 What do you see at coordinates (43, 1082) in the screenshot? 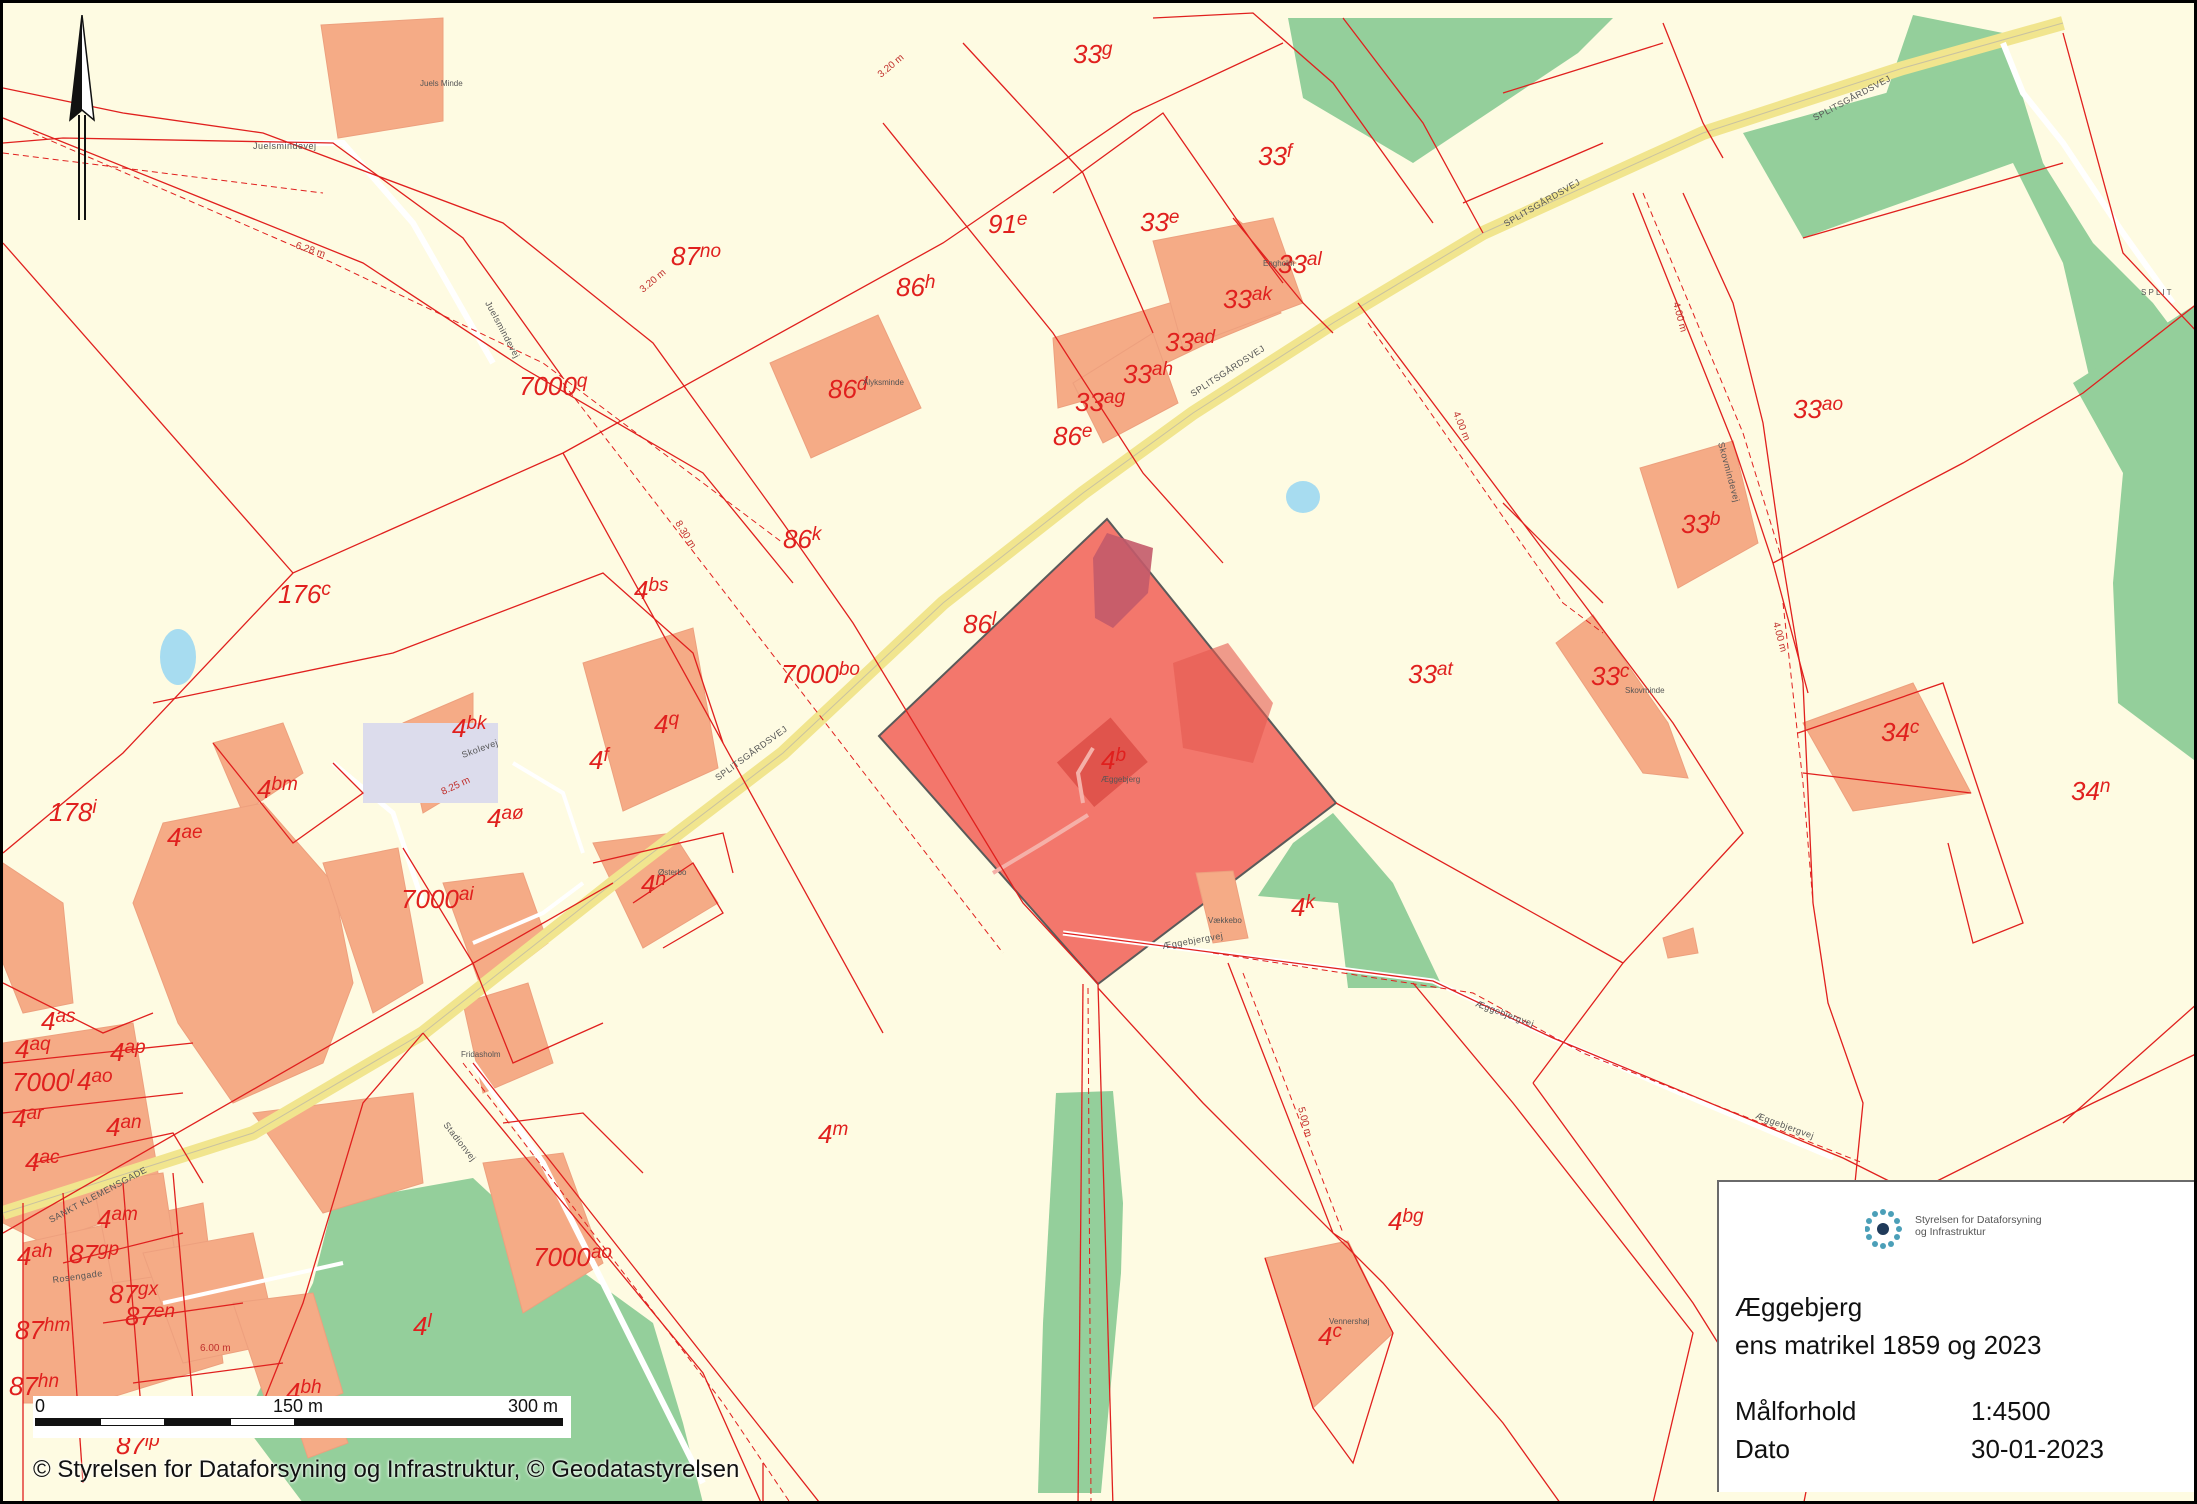
I see `parcel-label: 7000l` at bounding box center [43, 1082].